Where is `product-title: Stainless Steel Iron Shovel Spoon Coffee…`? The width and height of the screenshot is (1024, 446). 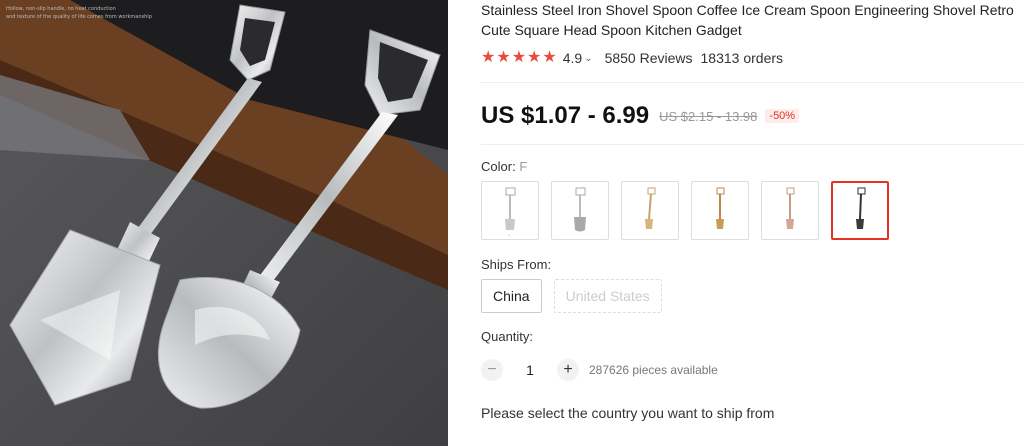 product-title: Stainless Steel Iron Shovel Spoon Coffee… is located at coordinates (747, 20).